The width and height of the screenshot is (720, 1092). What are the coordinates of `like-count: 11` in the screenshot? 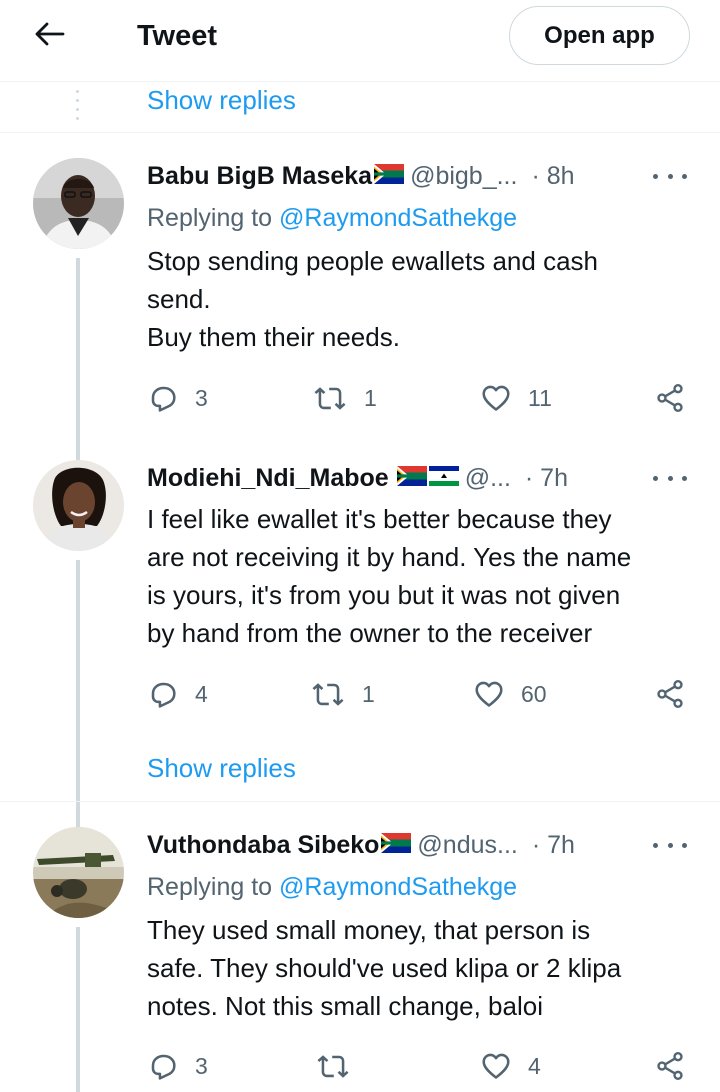 It's located at (540, 397).